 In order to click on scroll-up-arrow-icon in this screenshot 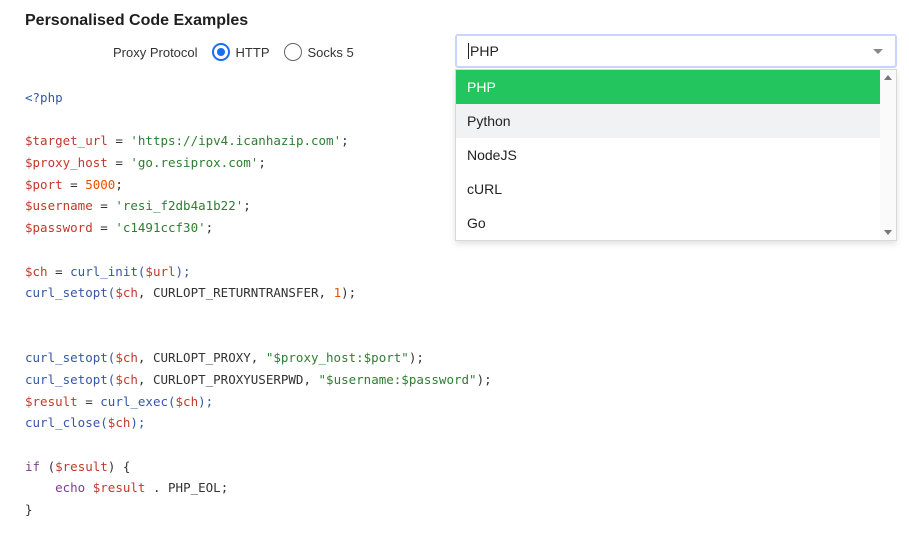, I will do `click(888, 77)`.